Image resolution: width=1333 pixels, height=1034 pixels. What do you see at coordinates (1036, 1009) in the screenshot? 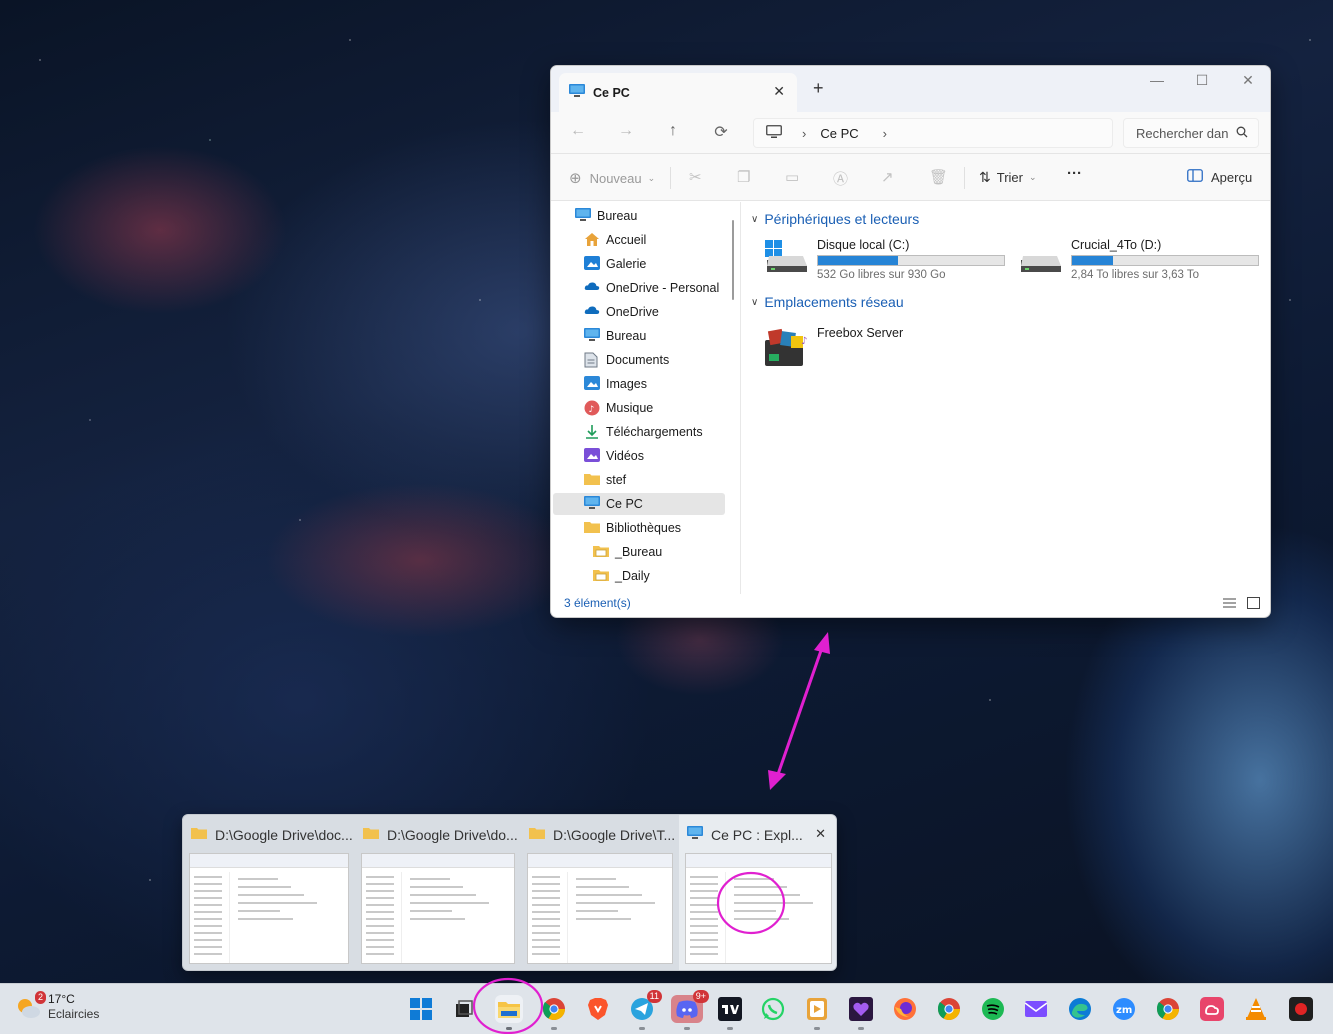
I see `taskbar-app-mail` at bounding box center [1036, 1009].